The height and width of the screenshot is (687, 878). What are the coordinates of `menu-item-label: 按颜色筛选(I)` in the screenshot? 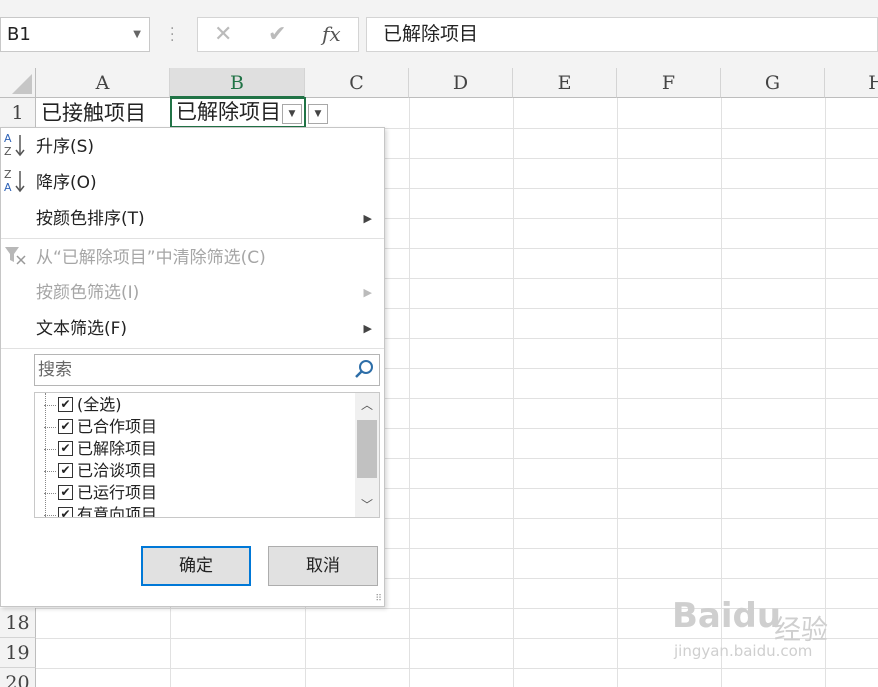 It's located at (88, 293).